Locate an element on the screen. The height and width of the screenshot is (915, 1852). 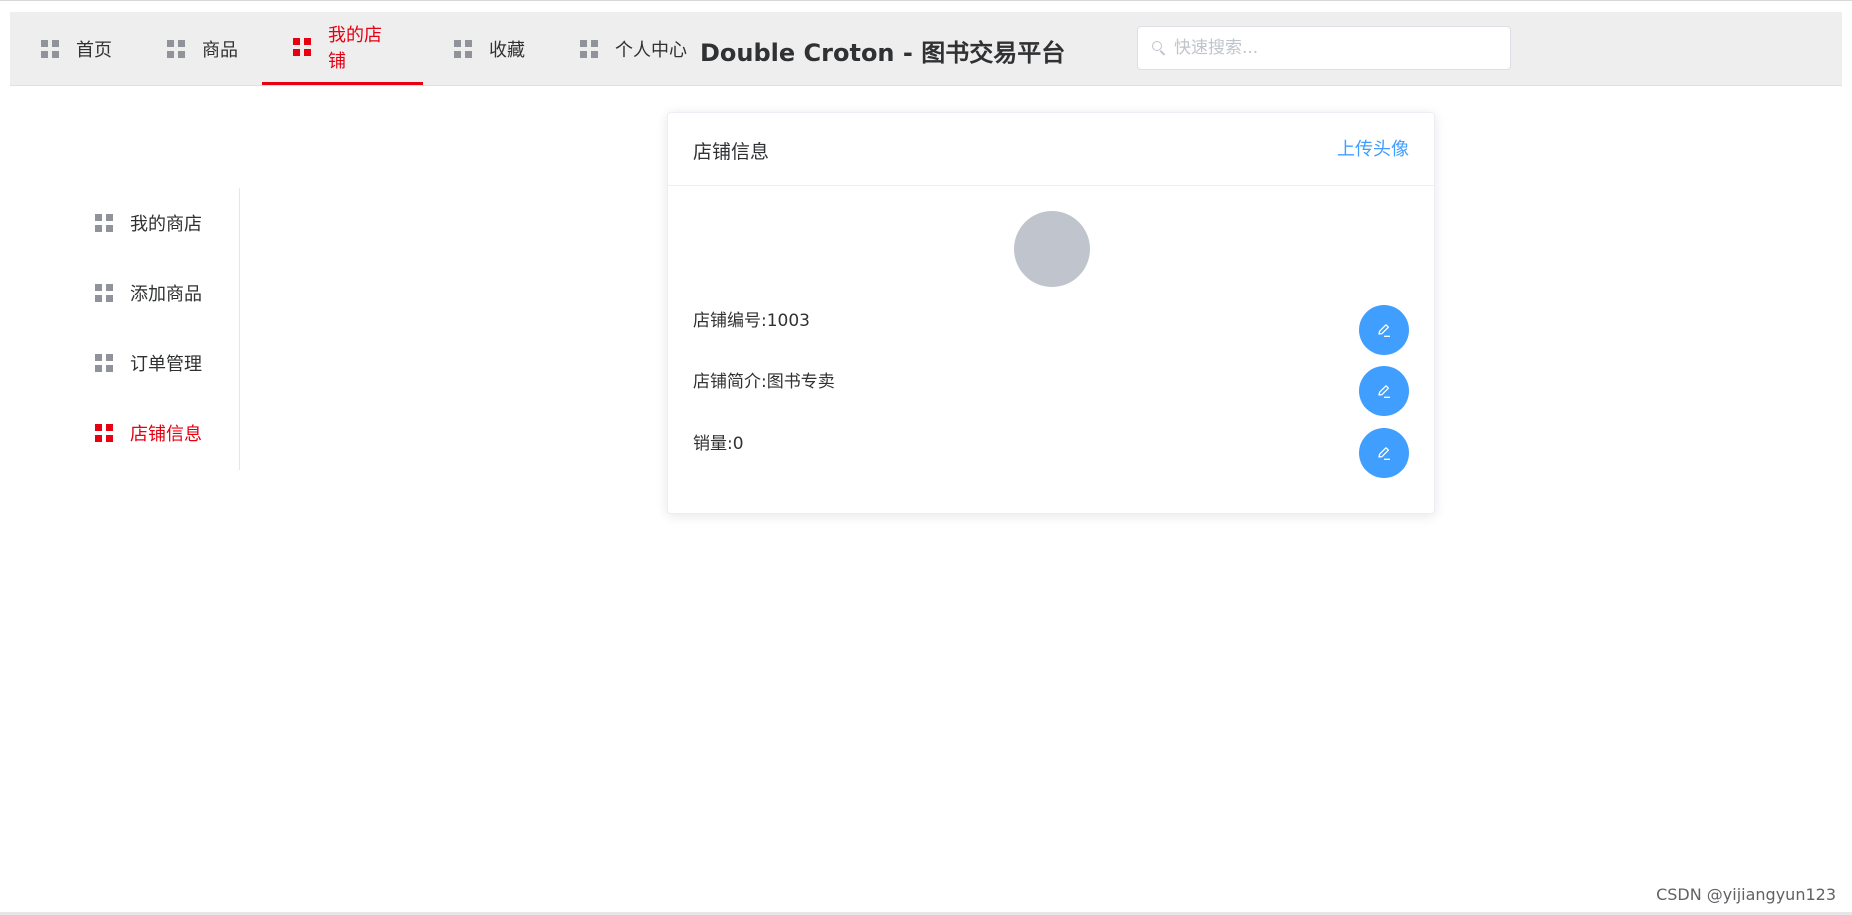
site-title: Double Croton - 图书交易平台 is located at coordinates (883, 53).